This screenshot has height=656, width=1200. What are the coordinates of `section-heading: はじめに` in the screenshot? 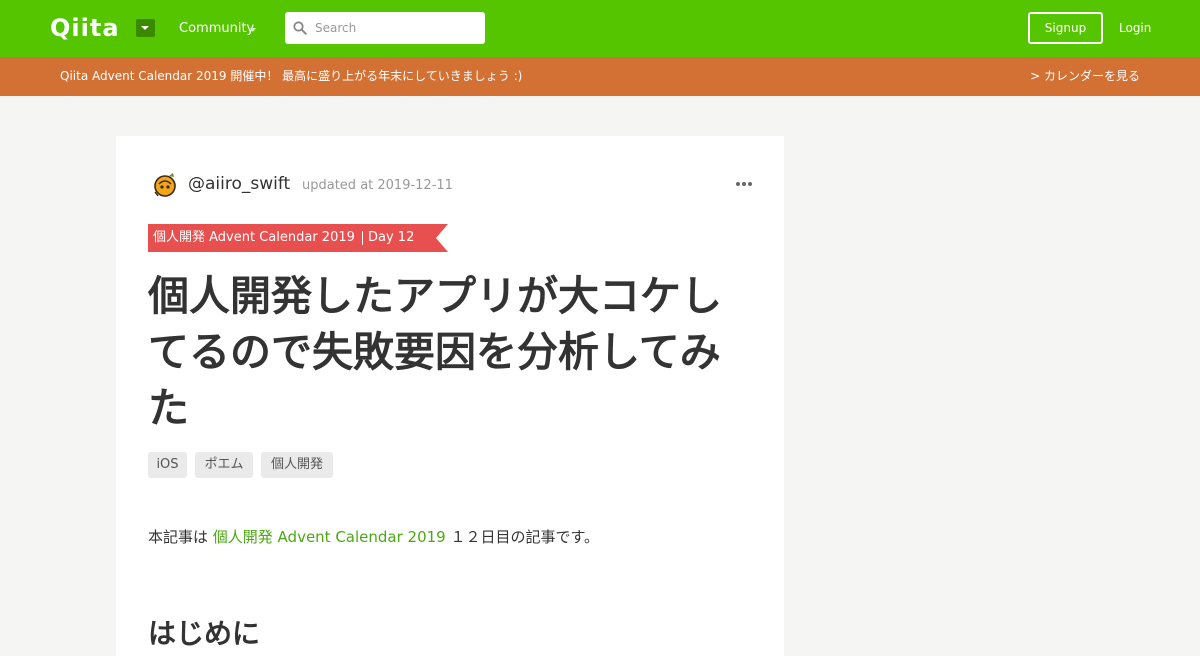 It's located at (204, 633).